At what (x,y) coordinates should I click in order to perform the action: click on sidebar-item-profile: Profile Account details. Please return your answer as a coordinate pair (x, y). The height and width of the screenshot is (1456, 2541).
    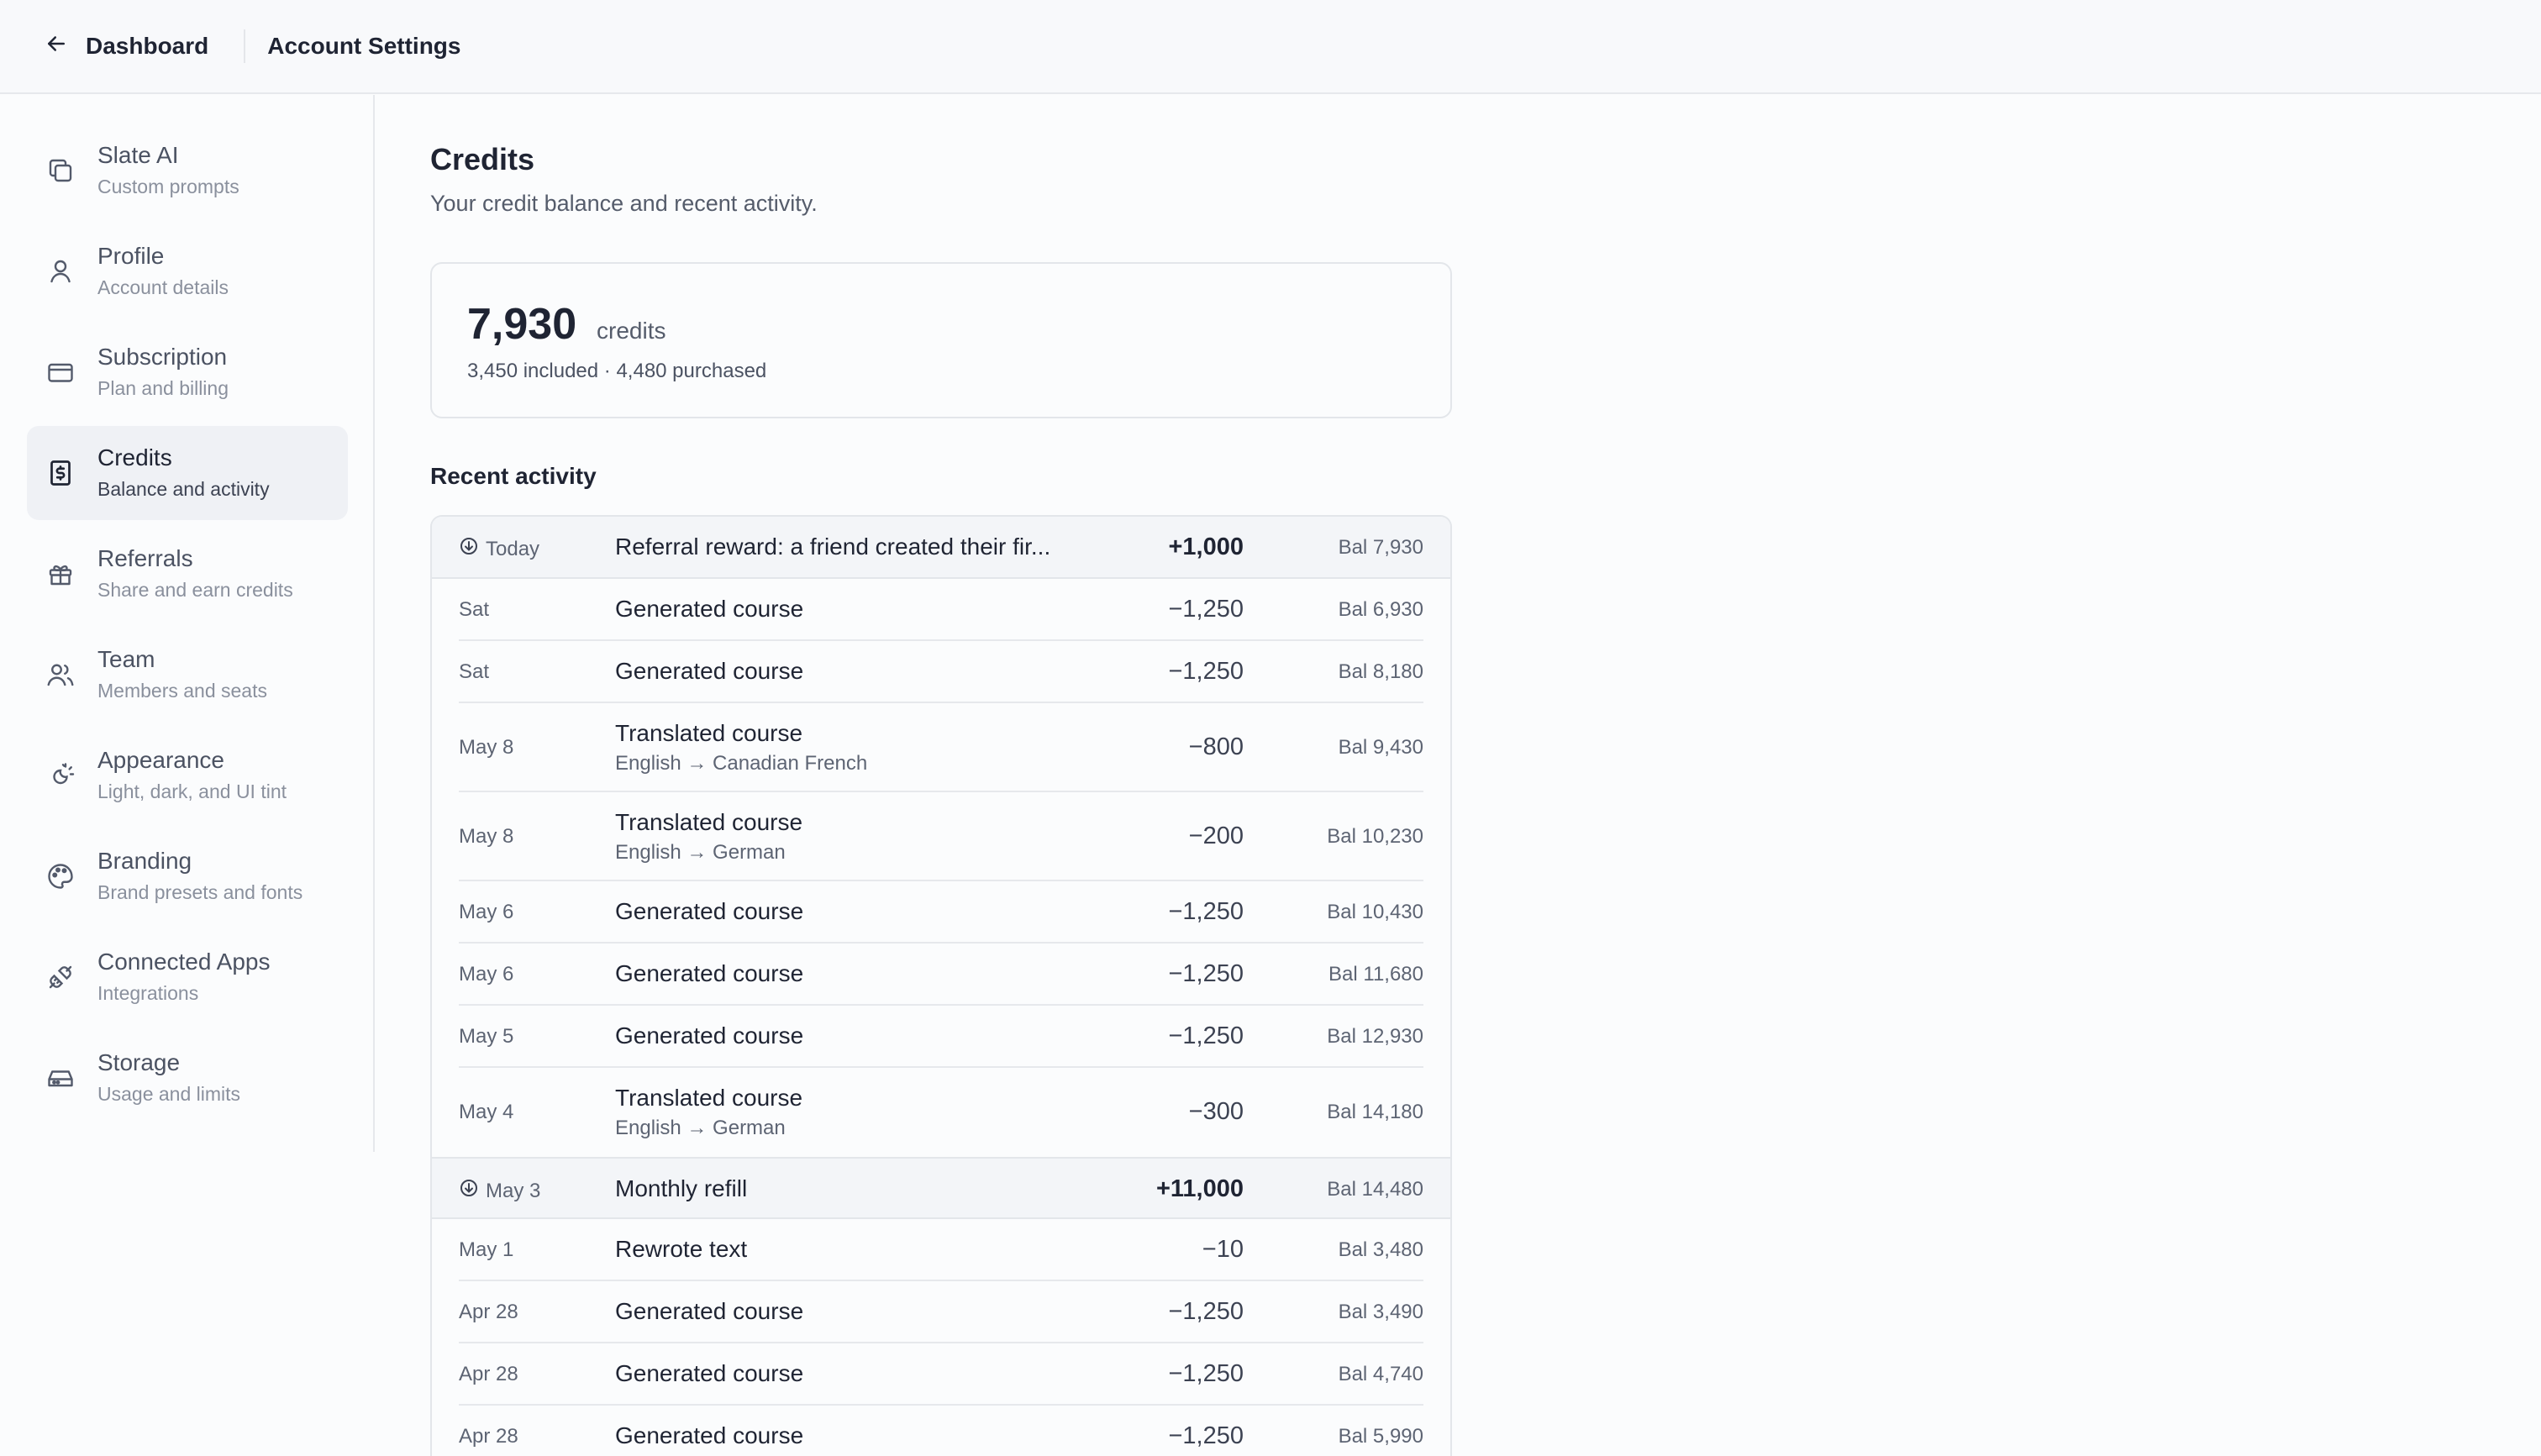
    Looking at the image, I should click on (187, 271).